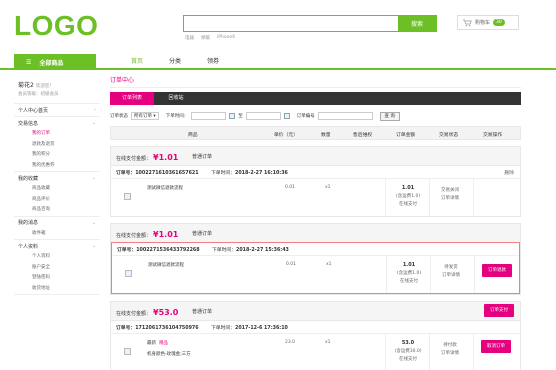 The image size is (556, 370). What do you see at coordinates (57, 166) in the screenshot?
I see `sidebar-item-coupons: 我的优惠券` at bounding box center [57, 166].